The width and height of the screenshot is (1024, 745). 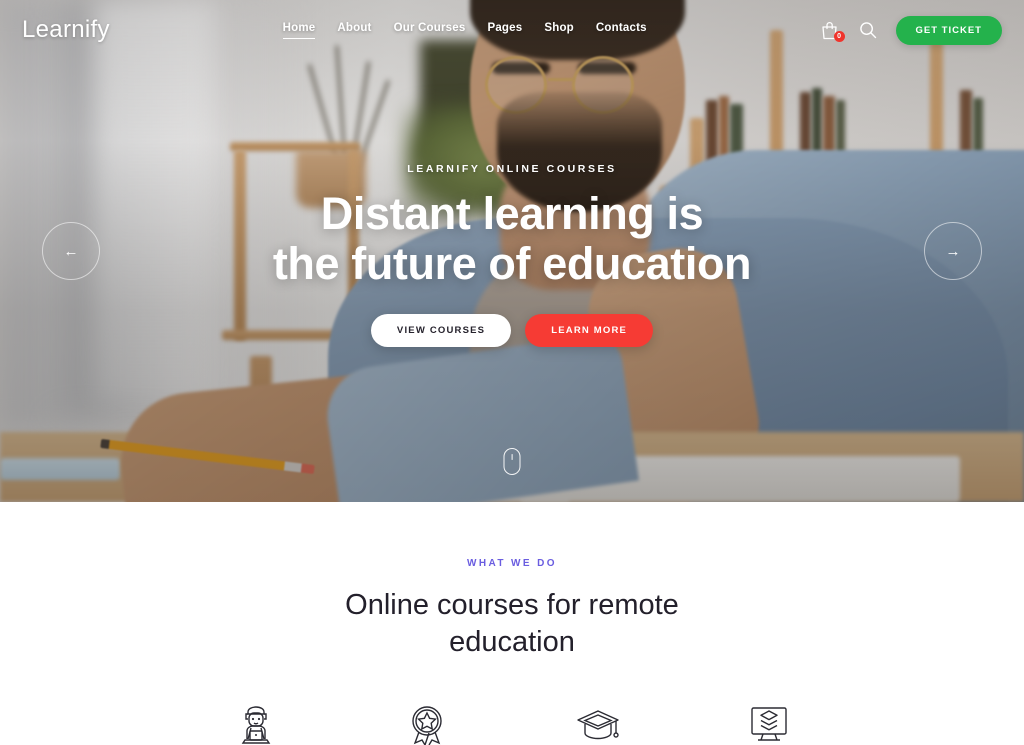 What do you see at coordinates (512, 563) in the screenshot?
I see `section-eyebrow: WHAT WE DO` at bounding box center [512, 563].